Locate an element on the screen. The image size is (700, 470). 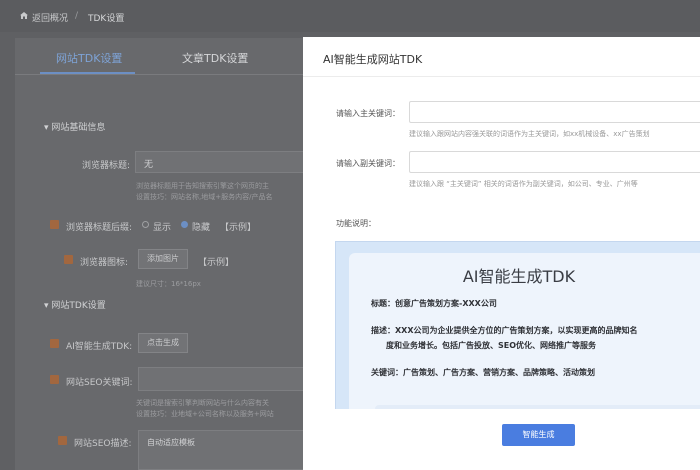
preview-title-row: 标题：创意广告策划方案-XXX公司 is located at coordinates (434, 303).